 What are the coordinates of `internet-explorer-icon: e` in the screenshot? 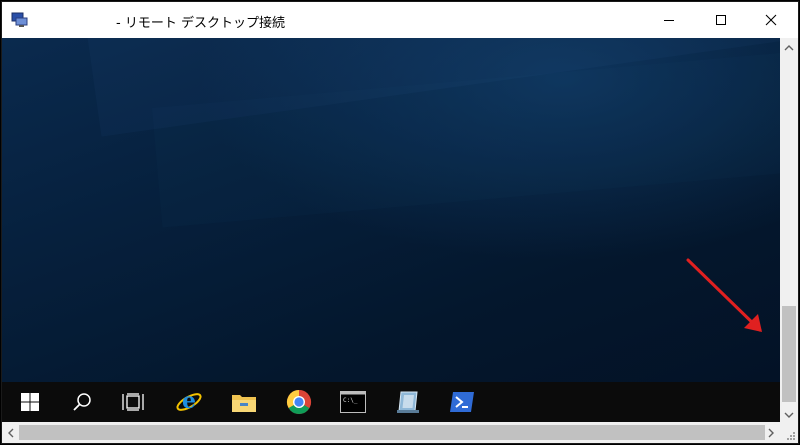 It's located at (189, 402).